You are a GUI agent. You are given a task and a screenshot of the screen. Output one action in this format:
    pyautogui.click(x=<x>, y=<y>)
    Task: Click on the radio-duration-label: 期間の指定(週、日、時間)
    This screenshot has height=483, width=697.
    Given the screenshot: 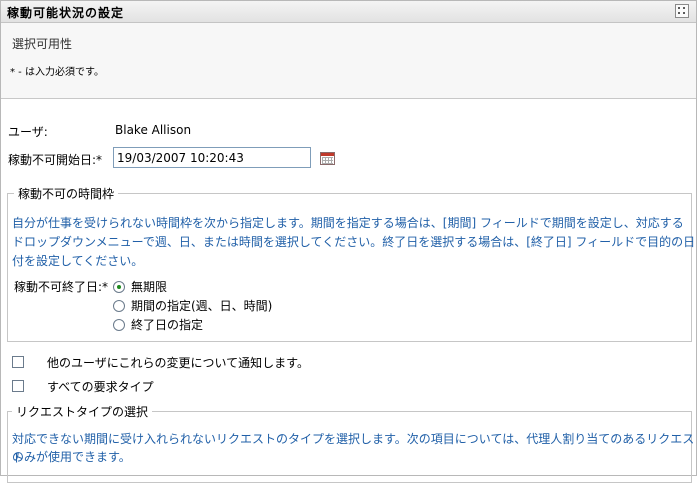 What is the action you would take?
    pyautogui.click(x=201, y=305)
    